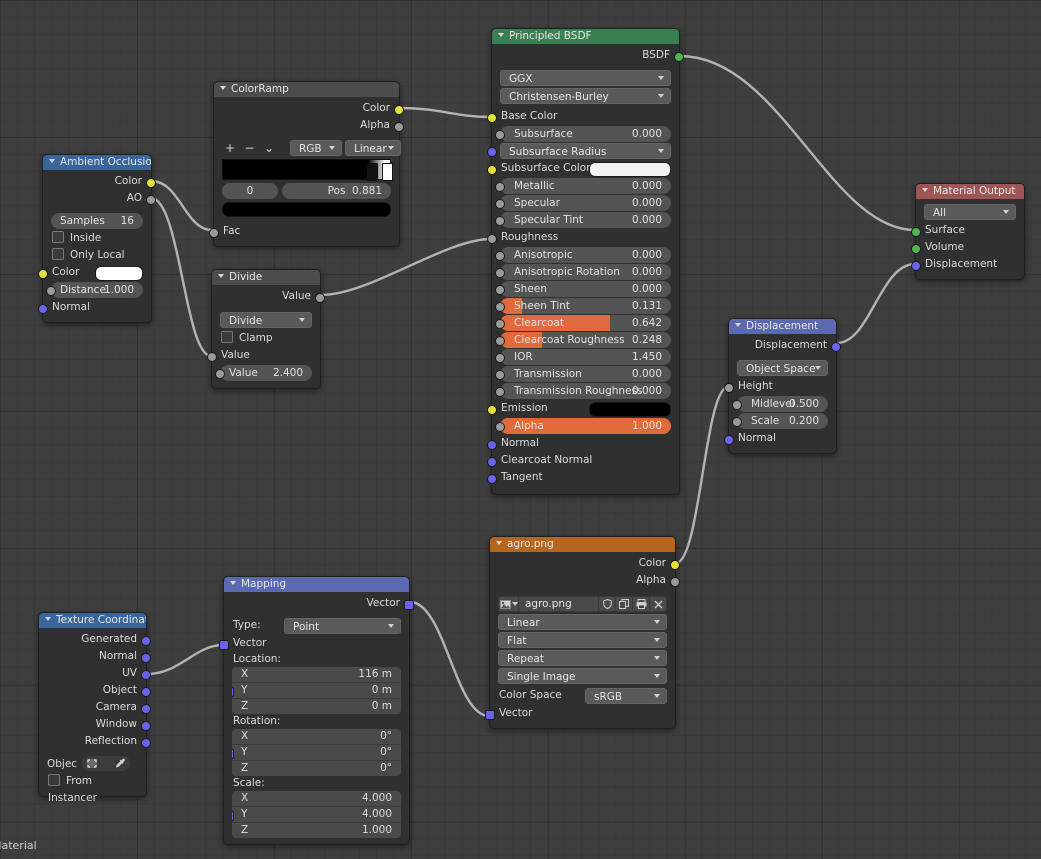  I want to click on select-subsurface-method: Christensen-Burley, so click(585, 96).